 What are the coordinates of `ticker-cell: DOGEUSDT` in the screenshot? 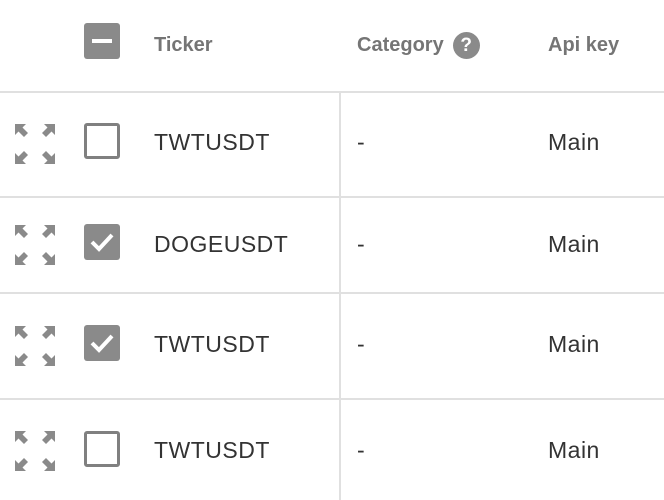 It's located at (221, 244).